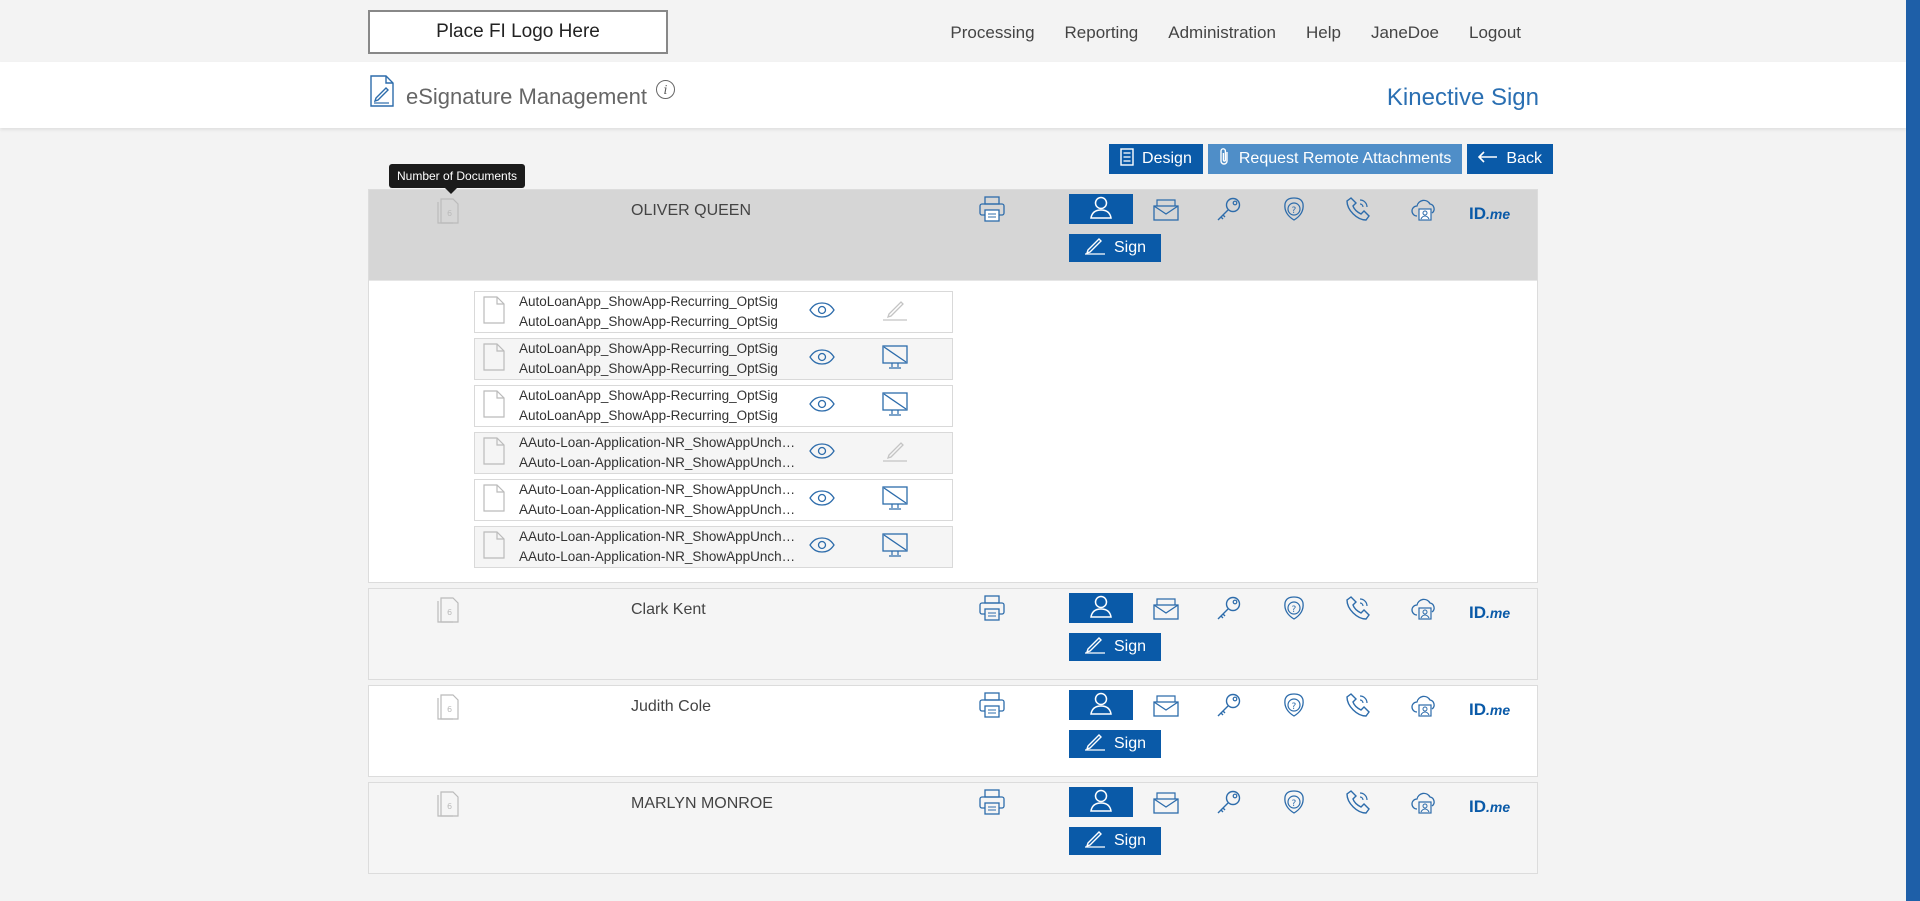 This screenshot has width=1920, height=901. What do you see at coordinates (526, 96) in the screenshot?
I see `page-title: eSignature Management` at bounding box center [526, 96].